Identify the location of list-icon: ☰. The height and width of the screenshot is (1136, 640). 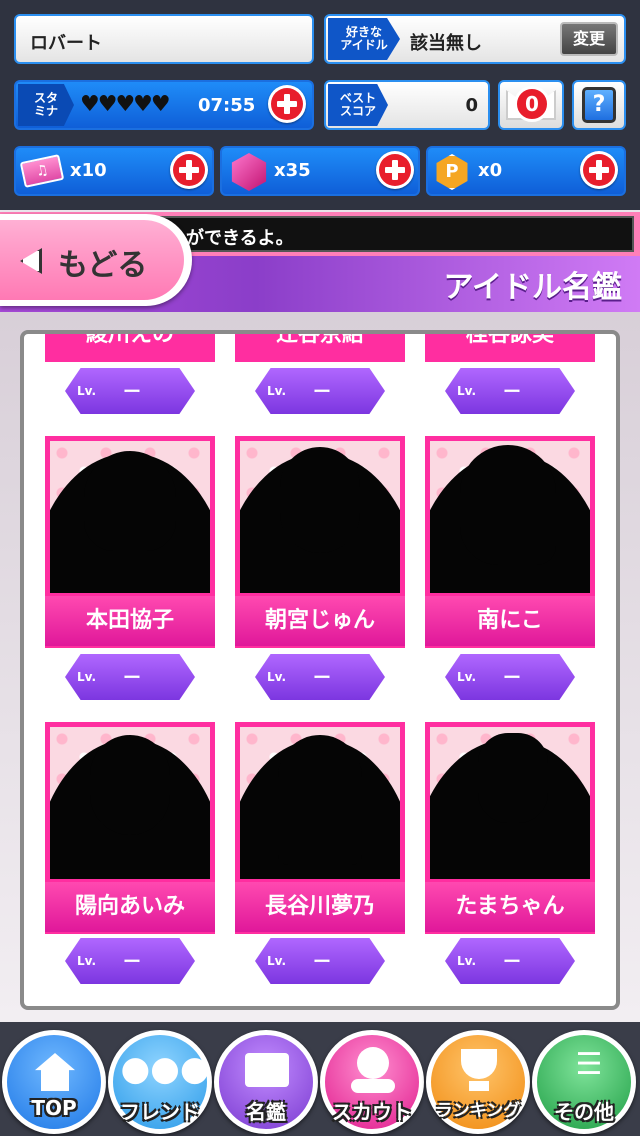
(589, 1064).